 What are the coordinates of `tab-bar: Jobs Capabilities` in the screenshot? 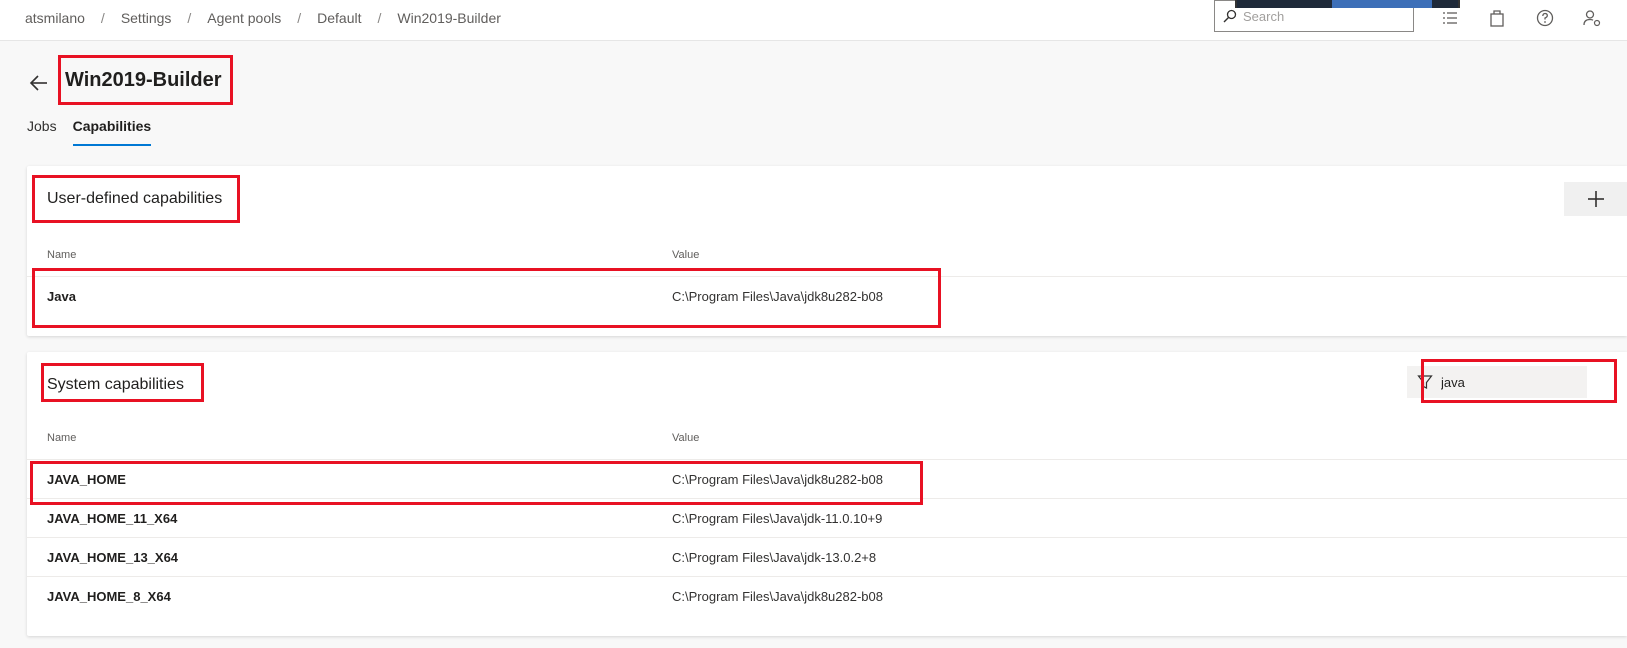 It's located at (97, 132).